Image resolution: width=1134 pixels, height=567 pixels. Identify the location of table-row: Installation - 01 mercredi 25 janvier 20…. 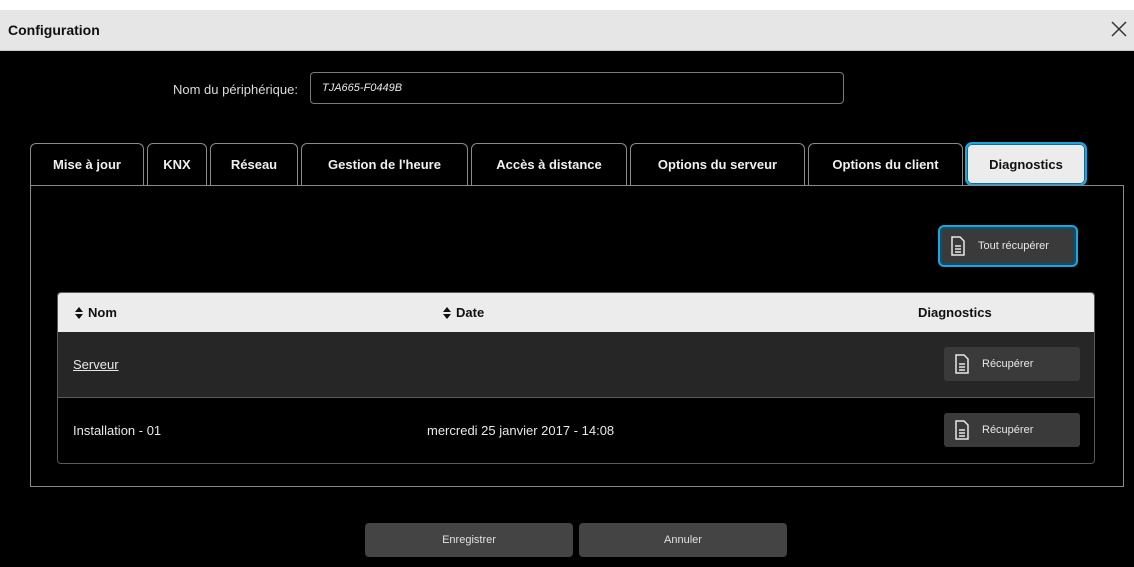
(576, 430).